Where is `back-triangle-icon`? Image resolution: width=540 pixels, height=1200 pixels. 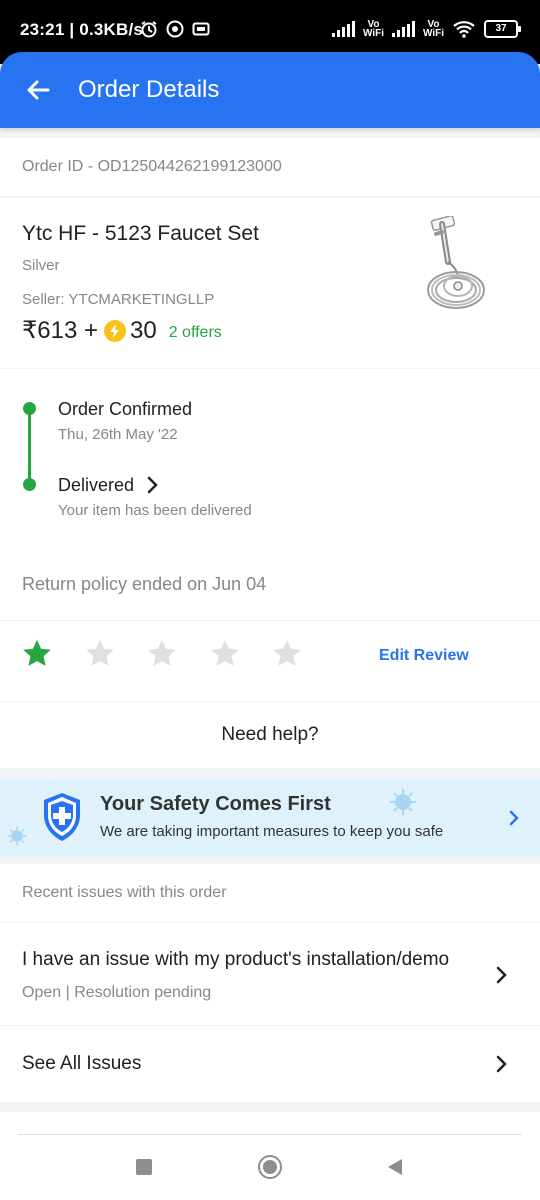
back-triangle-icon is located at coordinates (395, 1167).